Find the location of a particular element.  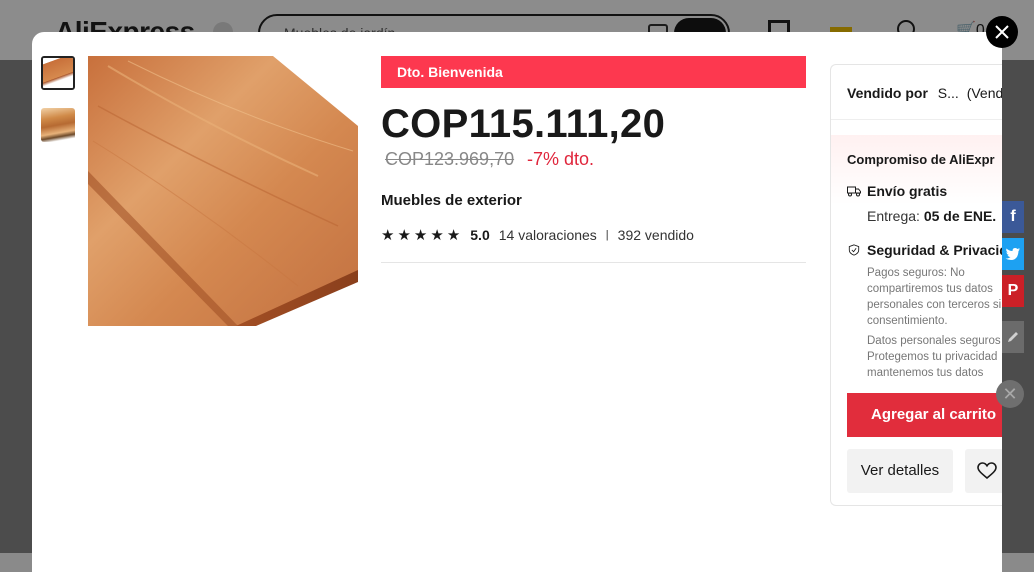

rating-stars: ★ ★ ★ ★ ★ is located at coordinates (420, 235).